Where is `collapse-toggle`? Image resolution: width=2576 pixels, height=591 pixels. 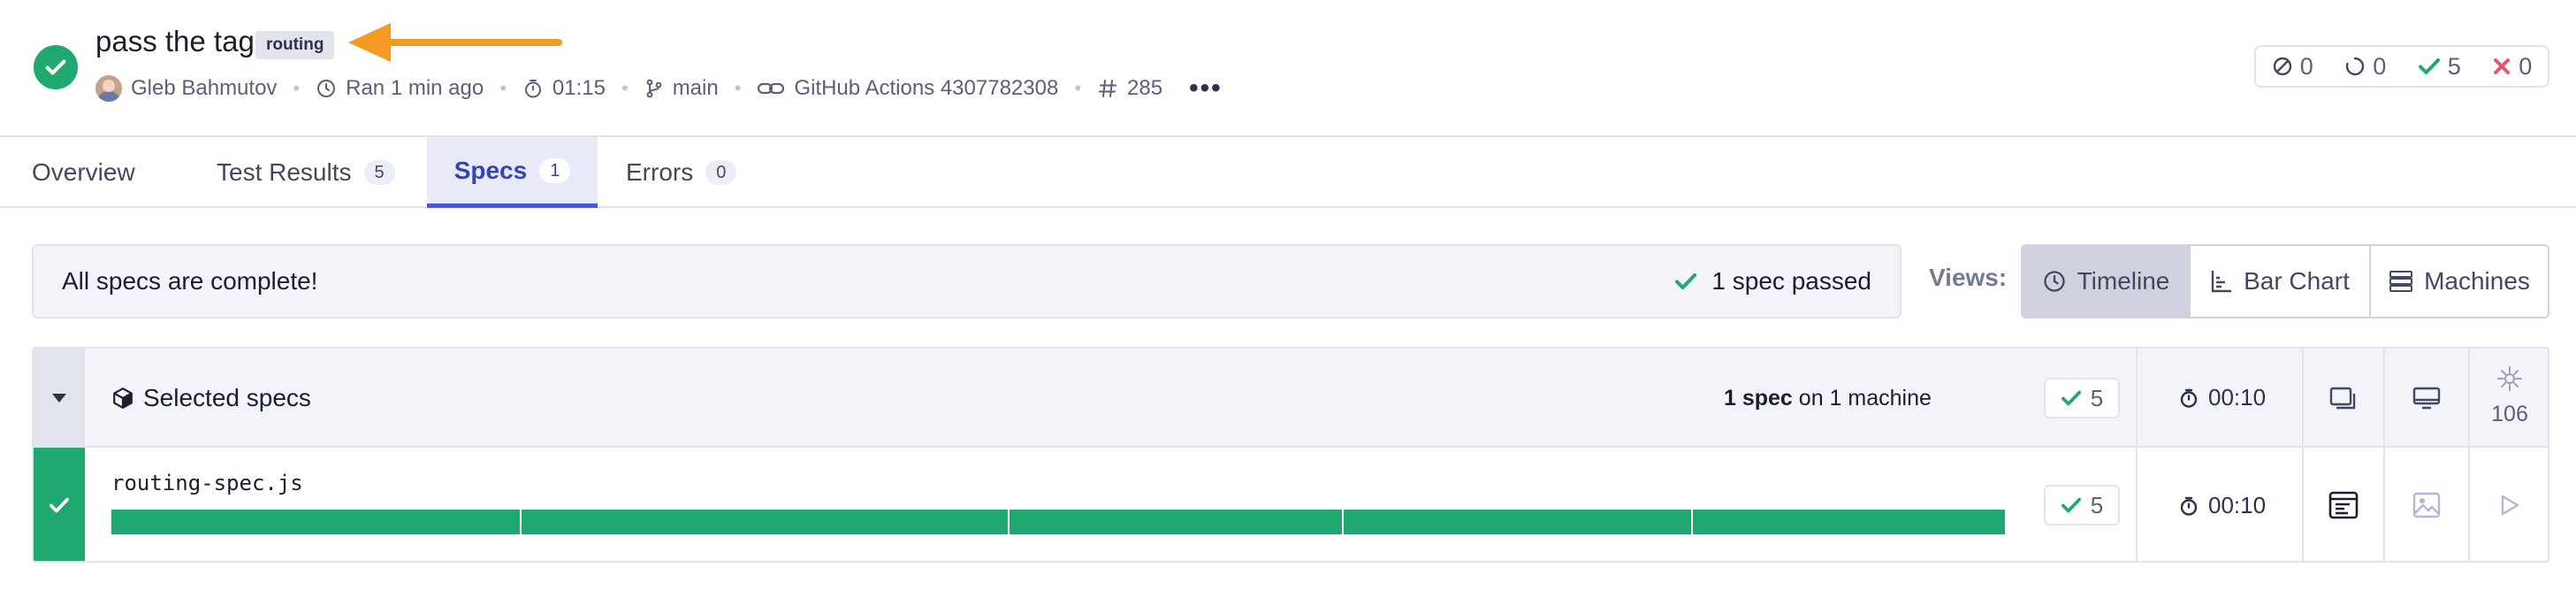 collapse-toggle is located at coordinates (59, 398).